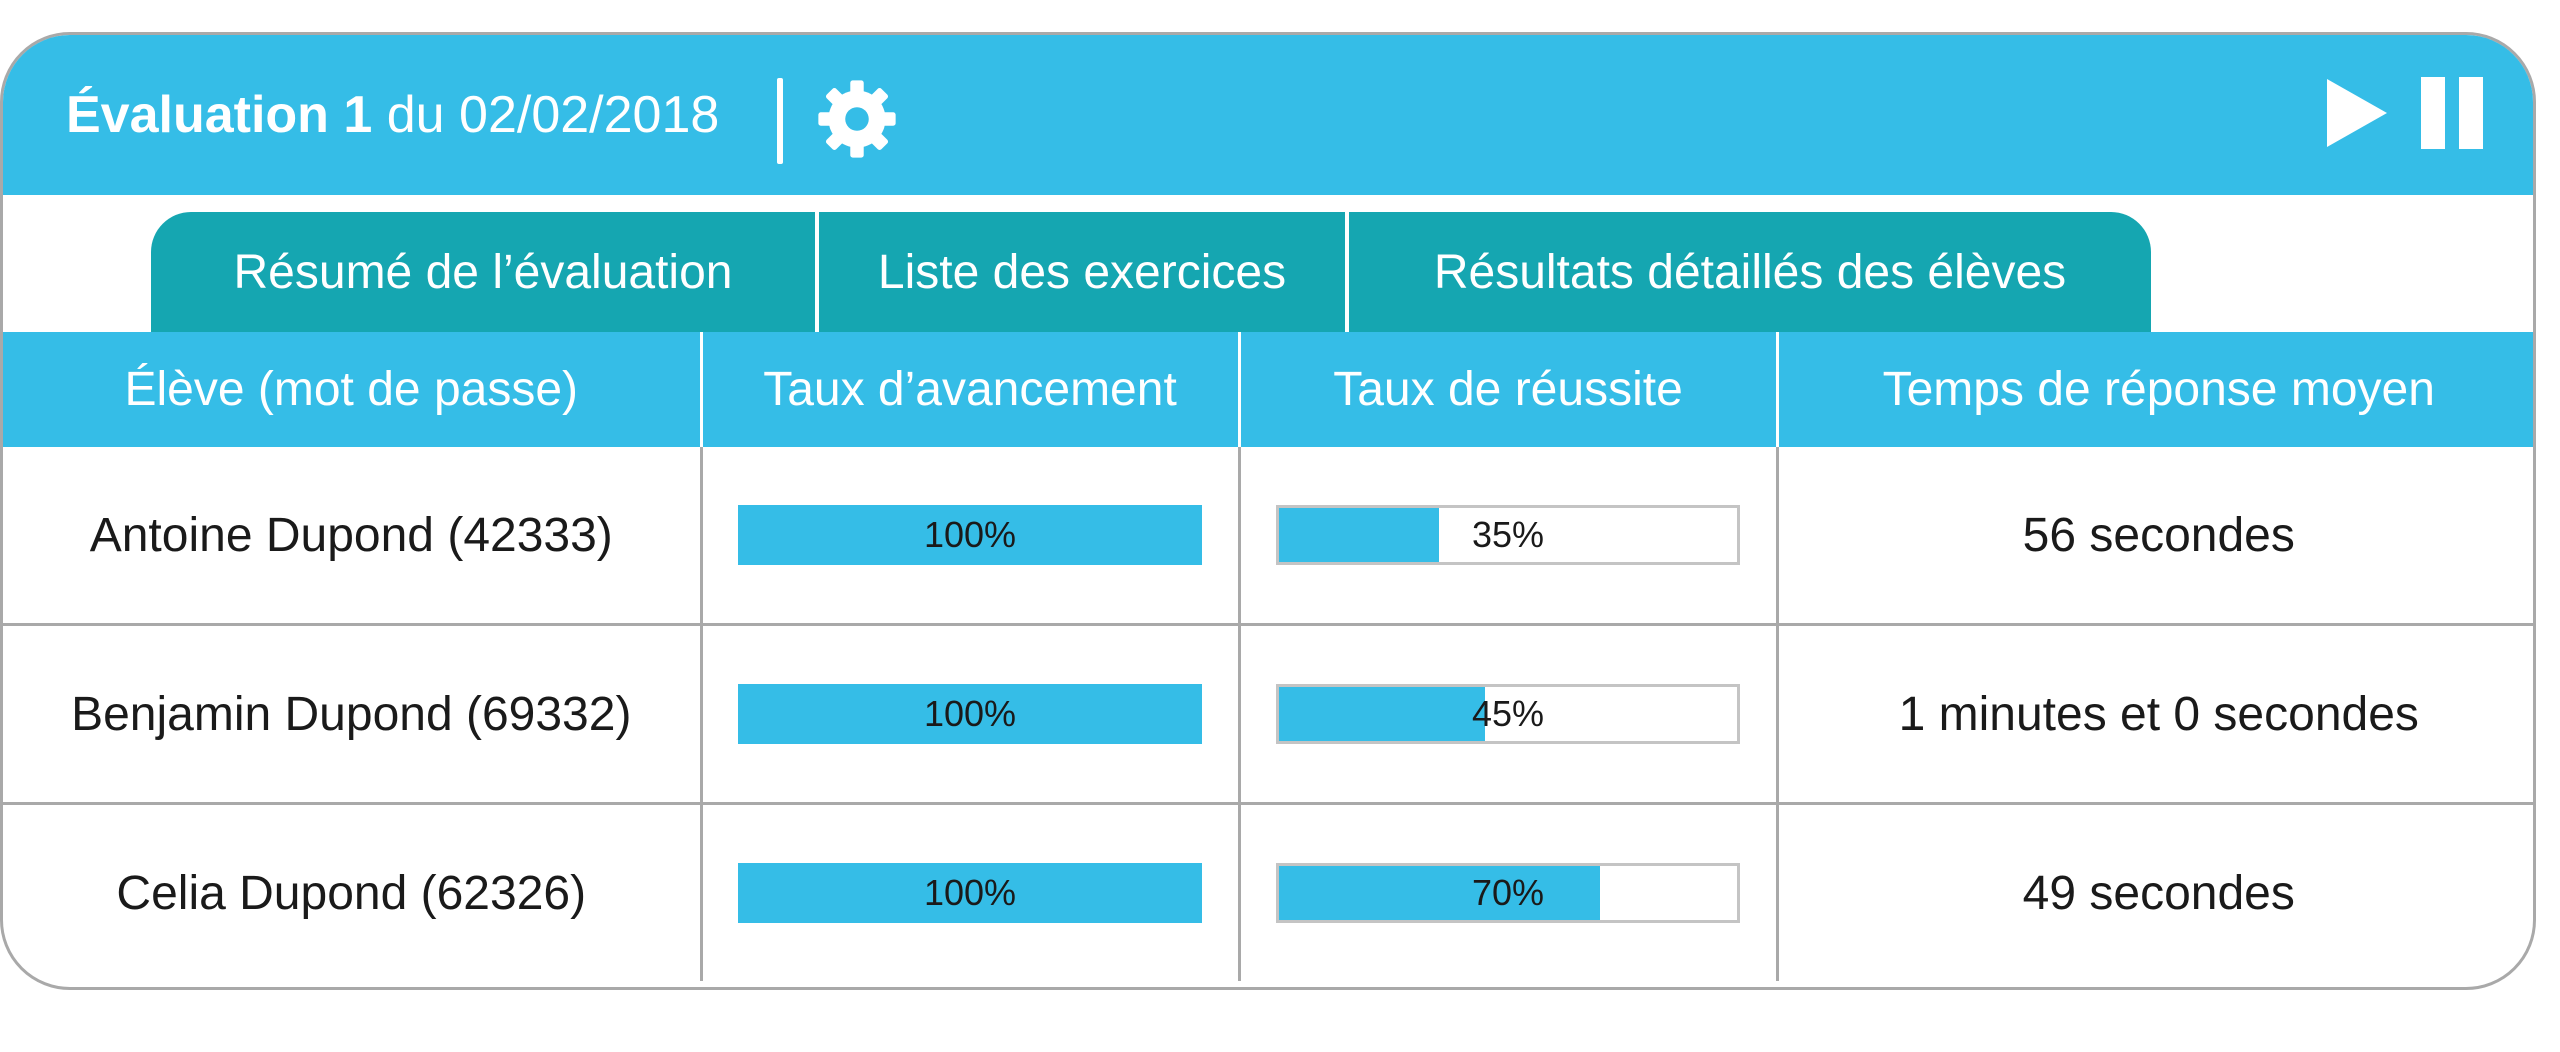  Describe the element at coordinates (219, 115) in the screenshot. I see `evaluation-name: Évaluation 1` at that location.